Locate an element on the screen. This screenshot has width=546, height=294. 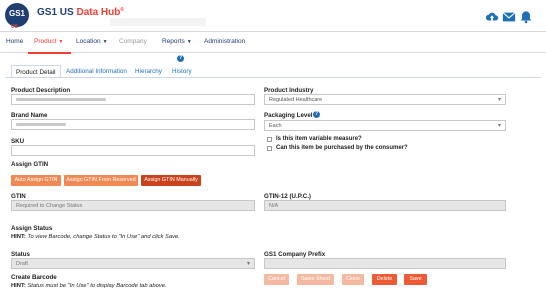
nav-home: Home is located at coordinates (14, 41).